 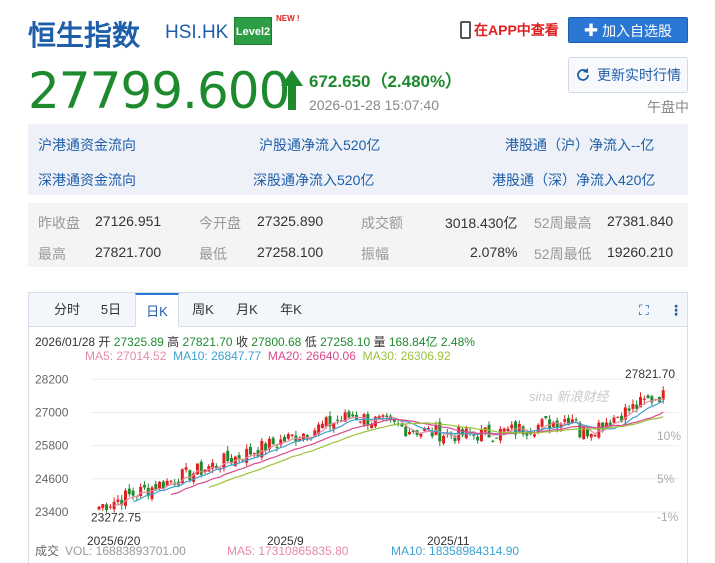 I want to click on stat-value: 27126.951, so click(x=128, y=221).